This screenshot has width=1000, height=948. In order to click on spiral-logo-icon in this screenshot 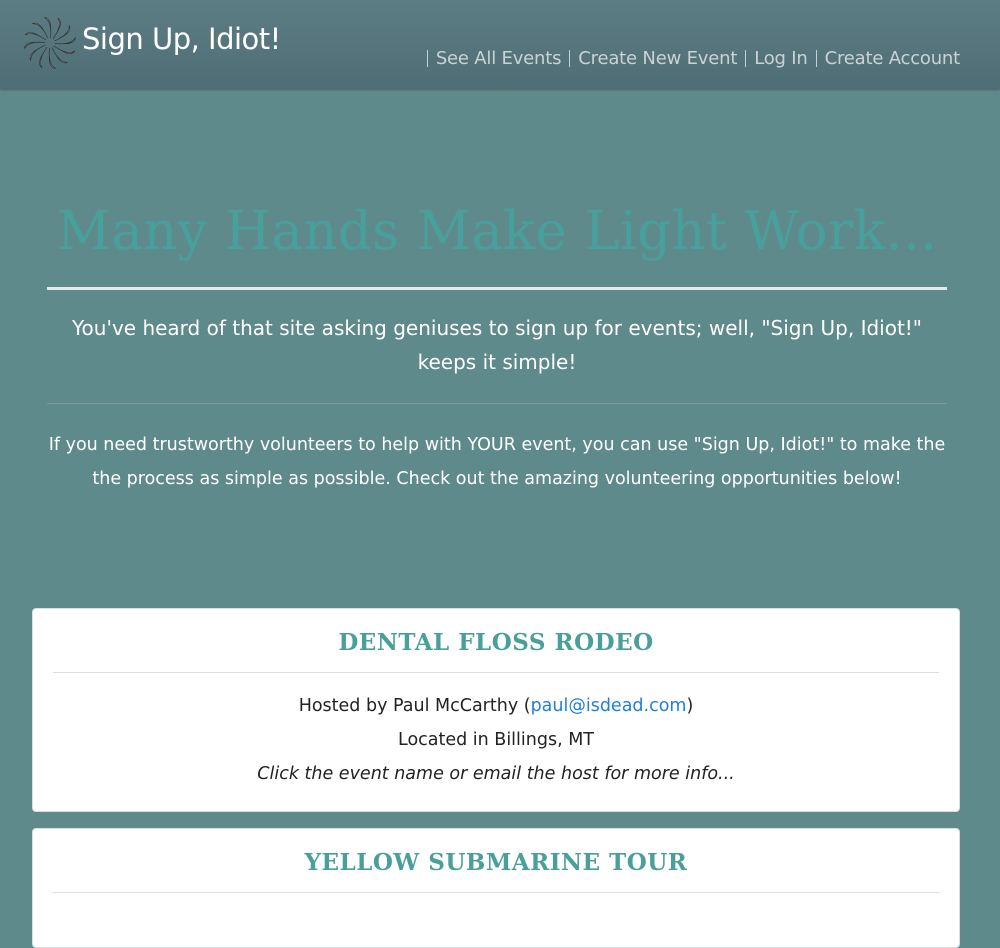, I will do `click(50, 43)`.